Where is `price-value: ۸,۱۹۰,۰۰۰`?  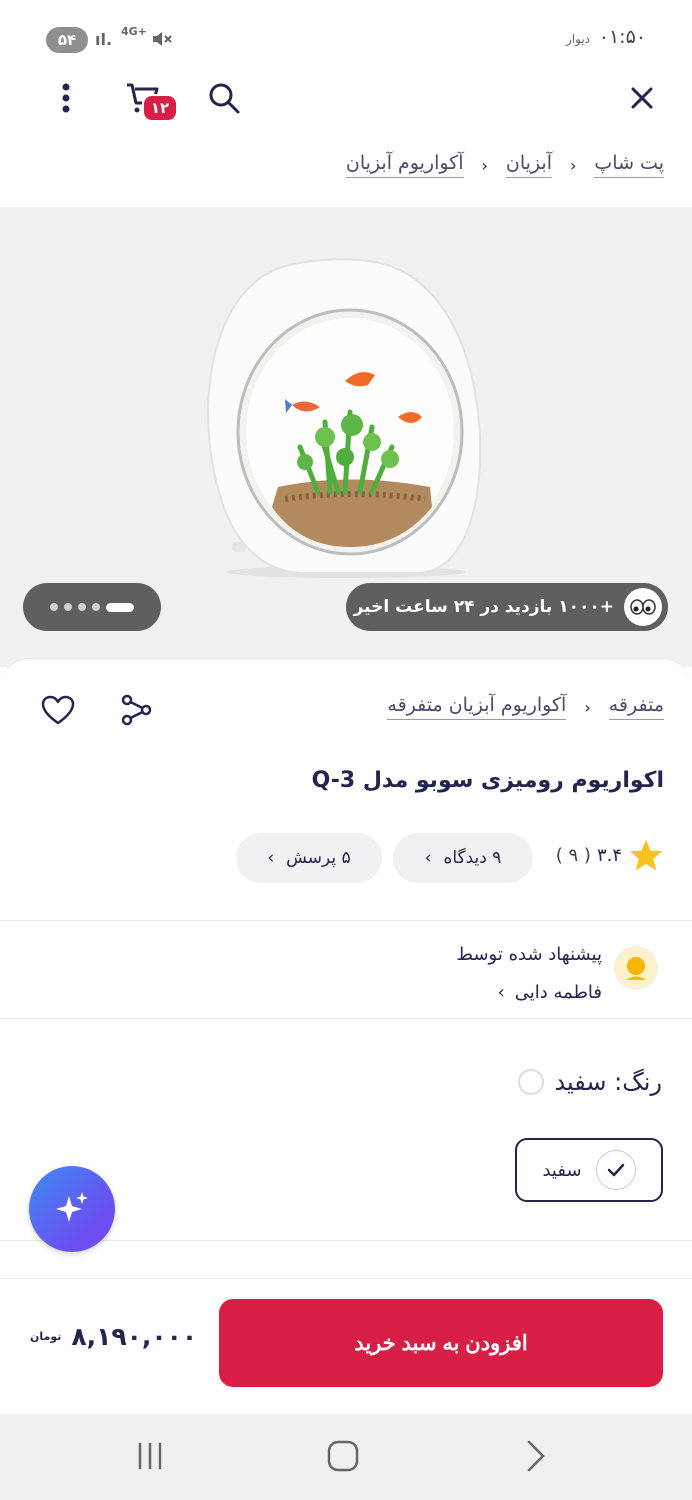
price-value: ۸,۱۹۰,۰۰۰ is located at coordinates (134, 1336).